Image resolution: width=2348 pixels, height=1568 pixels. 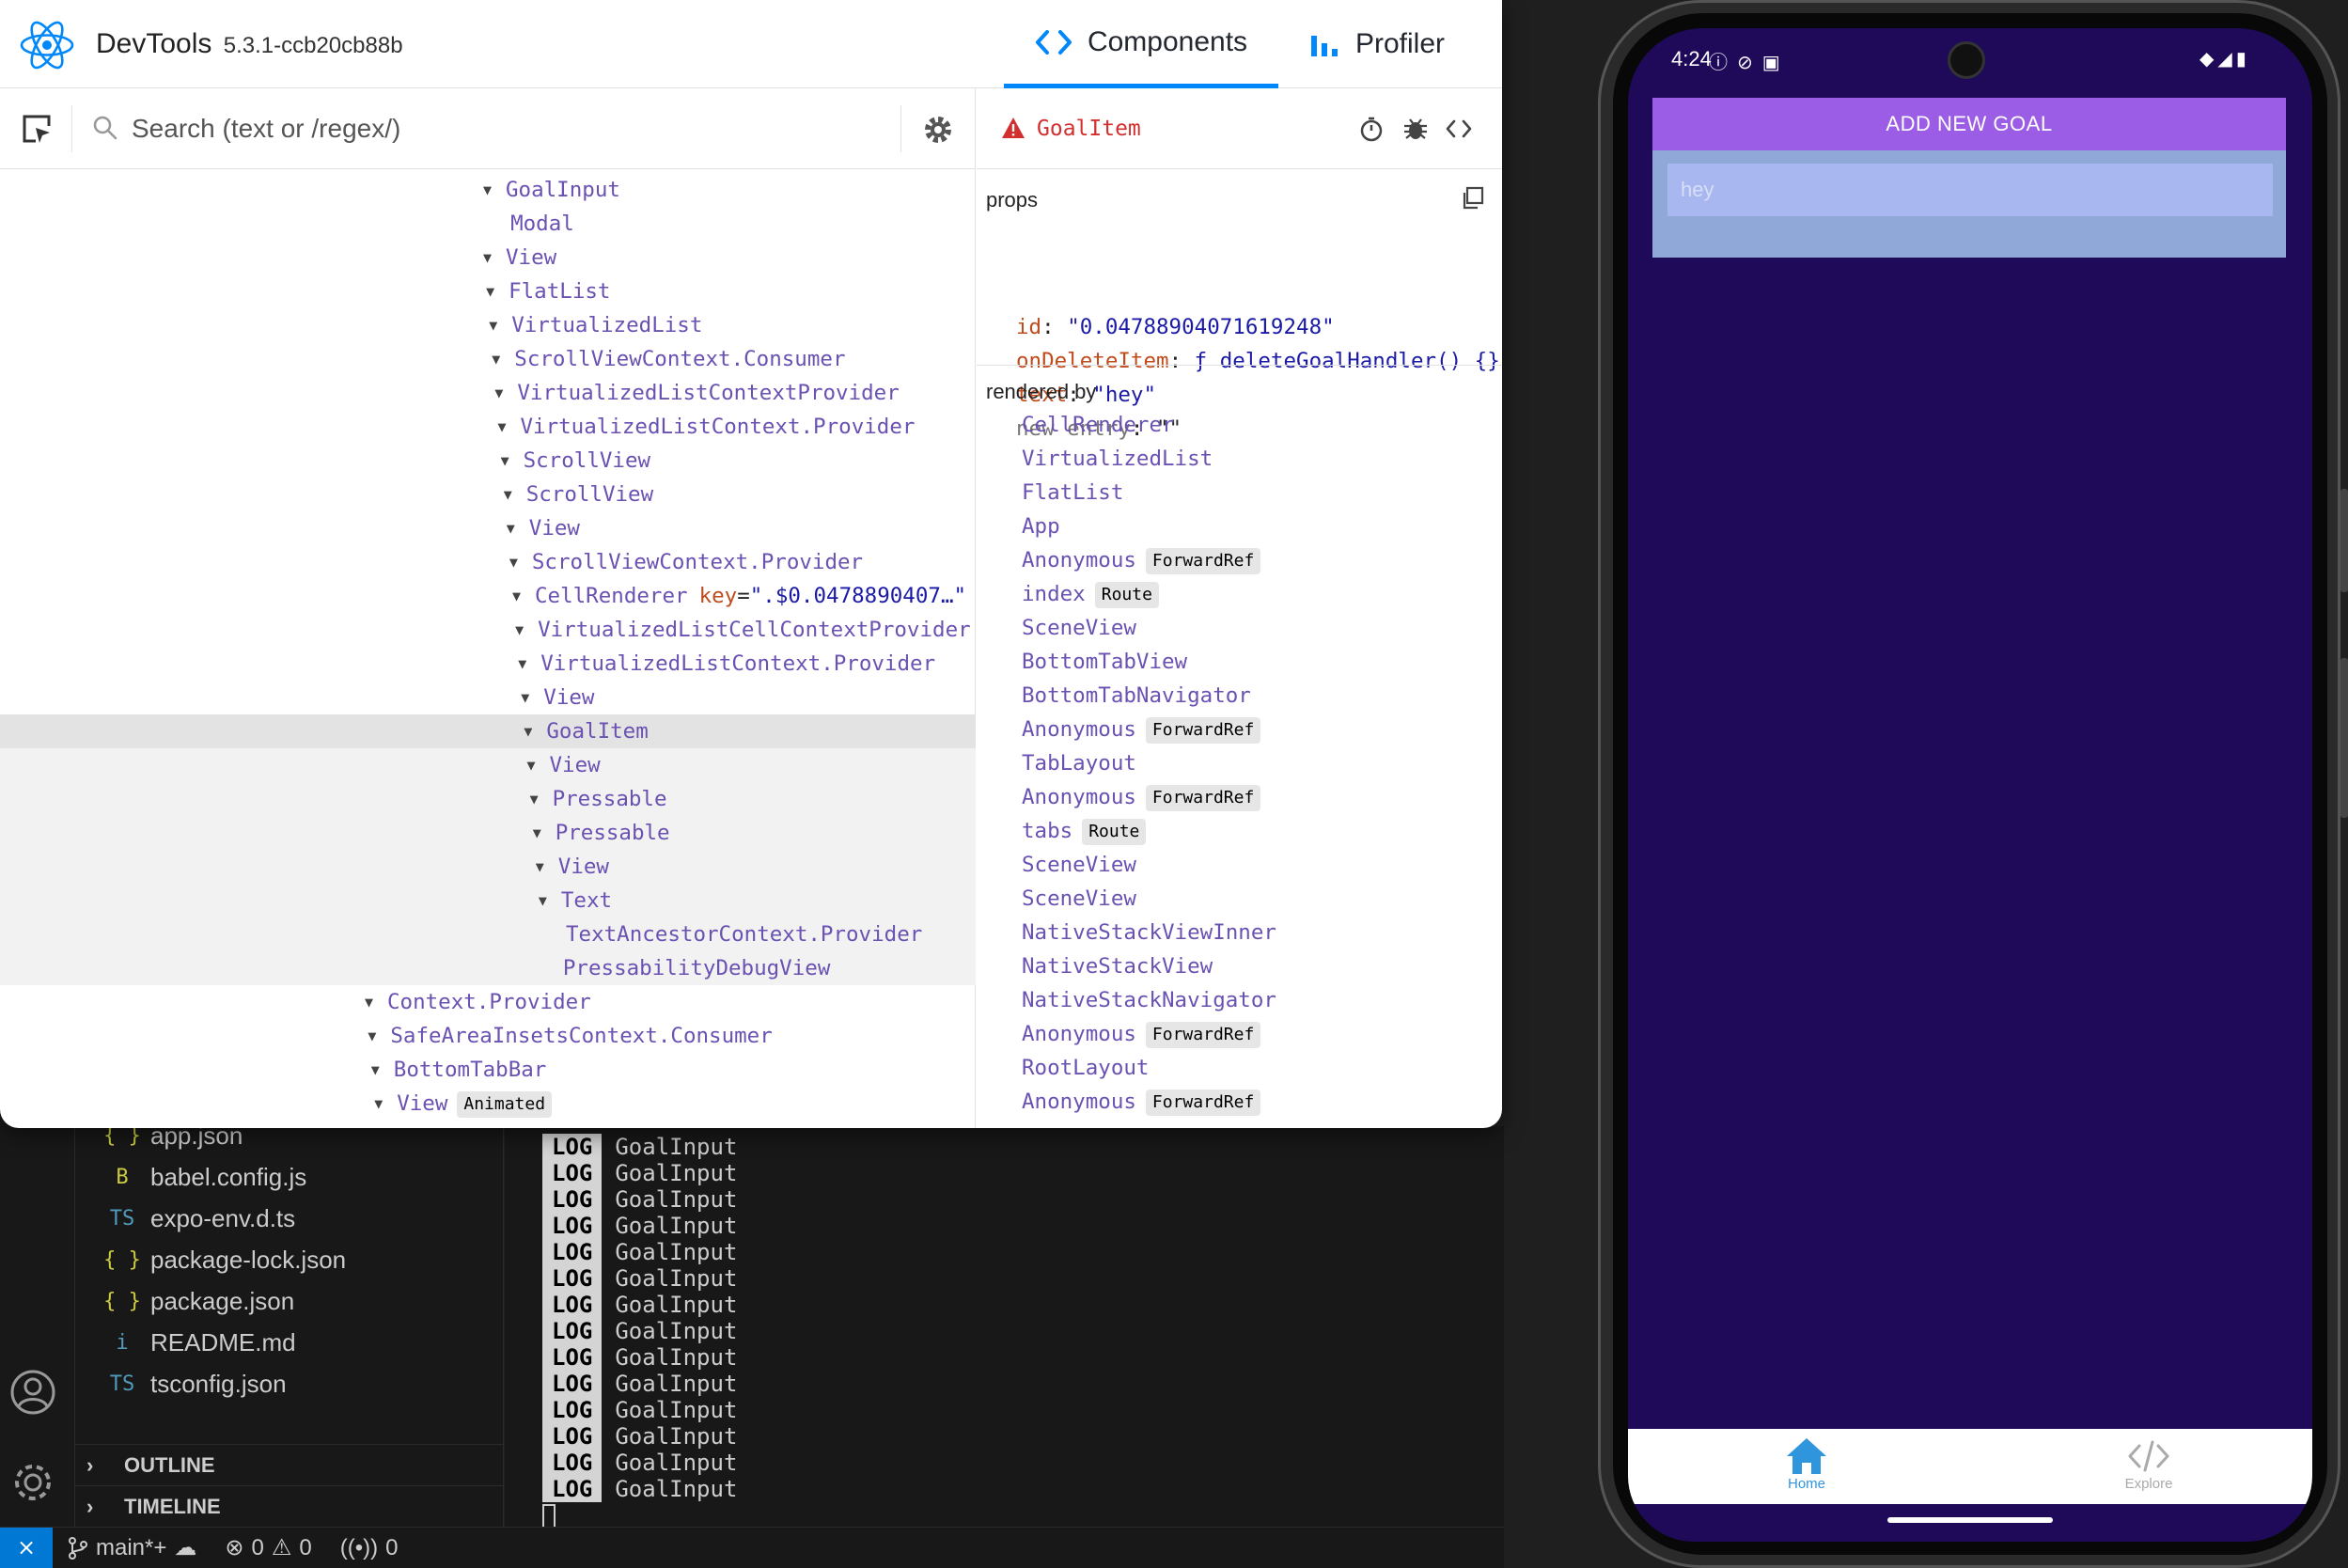 I want to click on tree-node: ▼ VirtualizedListContextProvider, so click(x=488, y=393).